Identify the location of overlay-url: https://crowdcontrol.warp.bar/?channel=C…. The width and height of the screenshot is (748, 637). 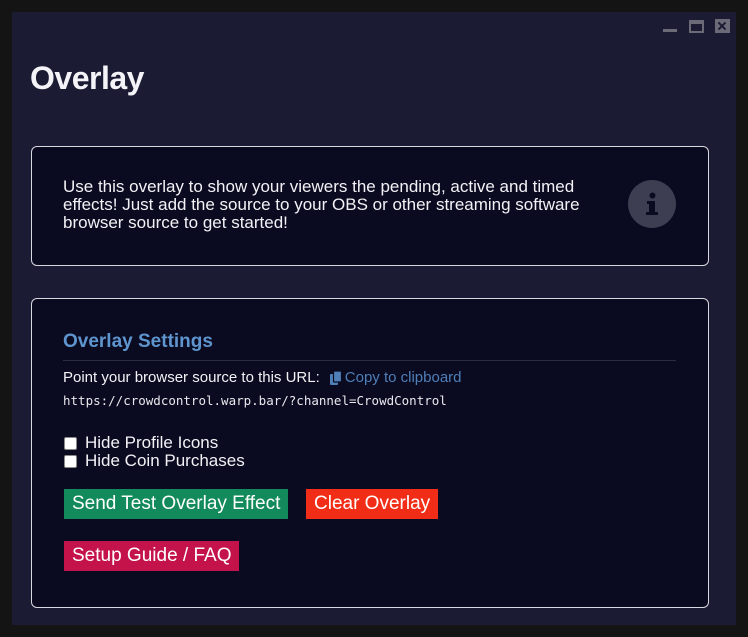
(255, 400).